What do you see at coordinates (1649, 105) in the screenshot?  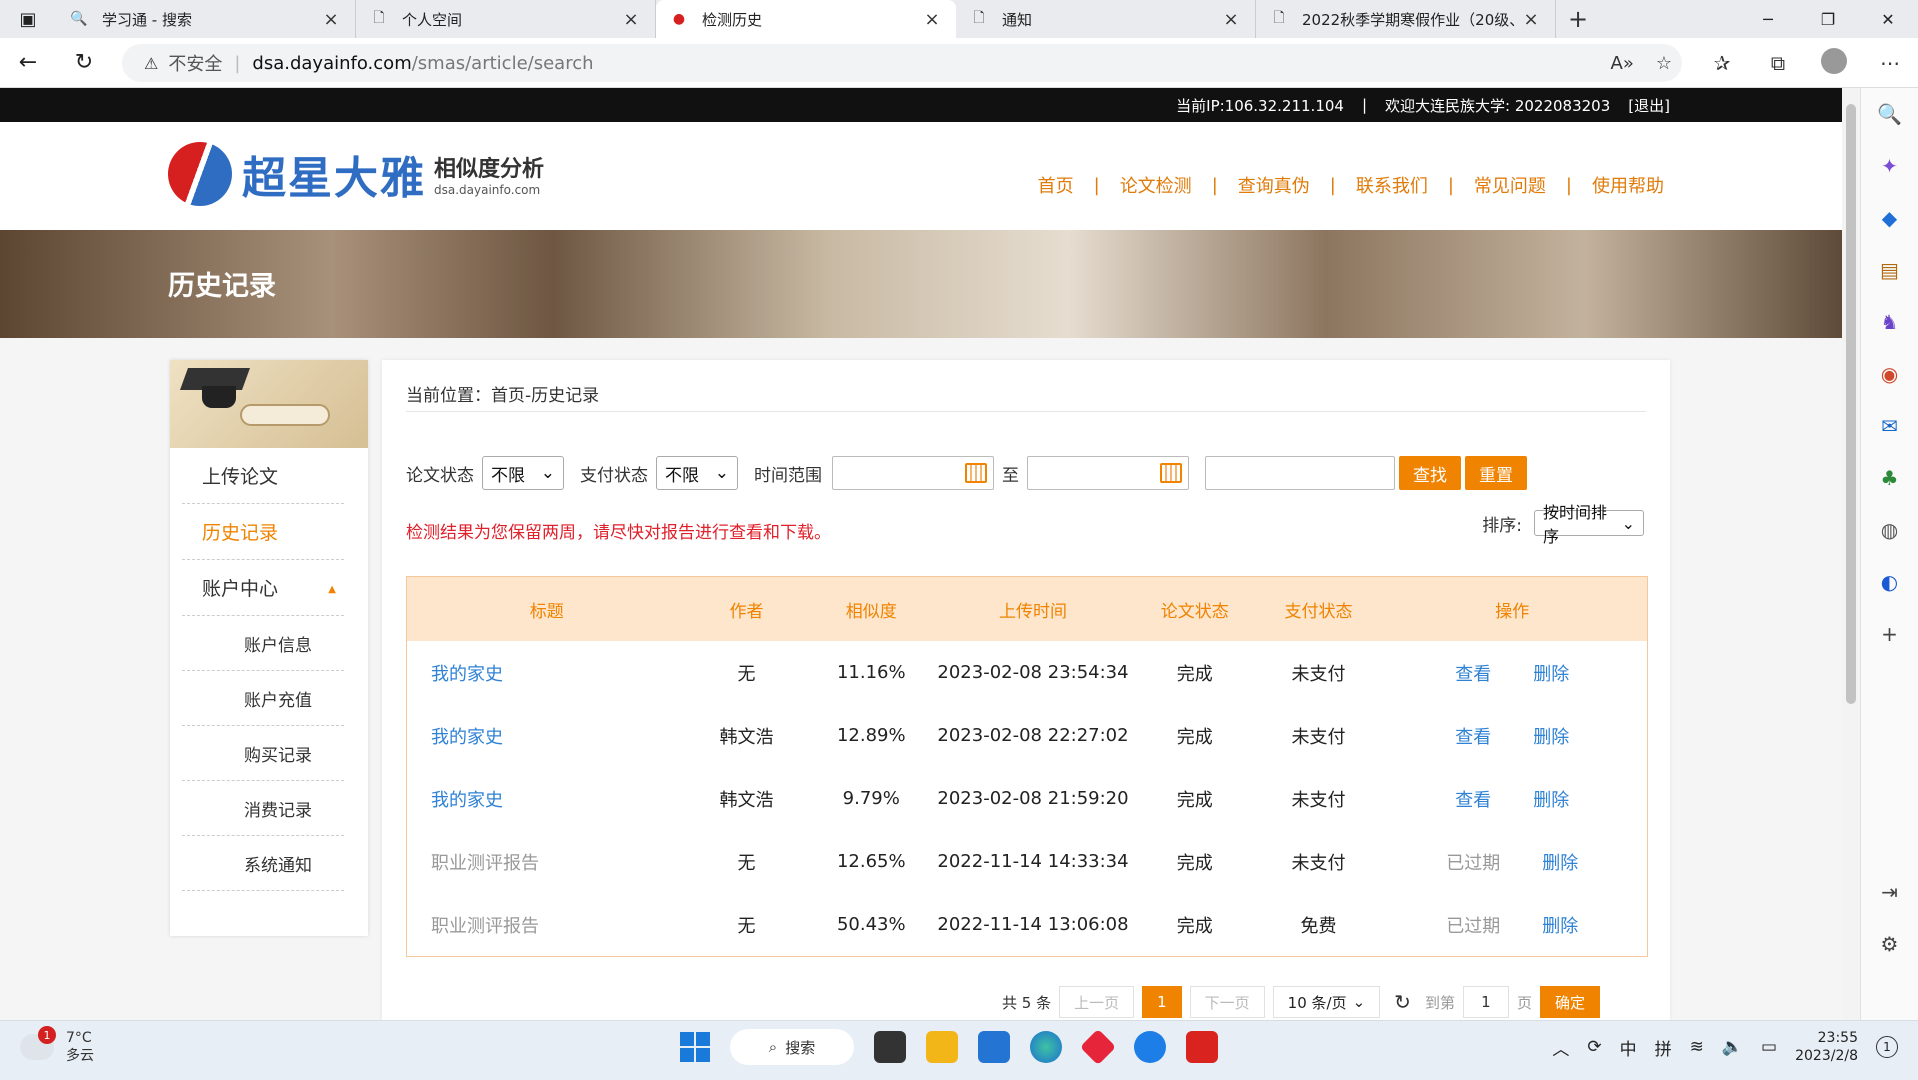 I see `logout-link: [退出]` at bounding box center [1649, 105].